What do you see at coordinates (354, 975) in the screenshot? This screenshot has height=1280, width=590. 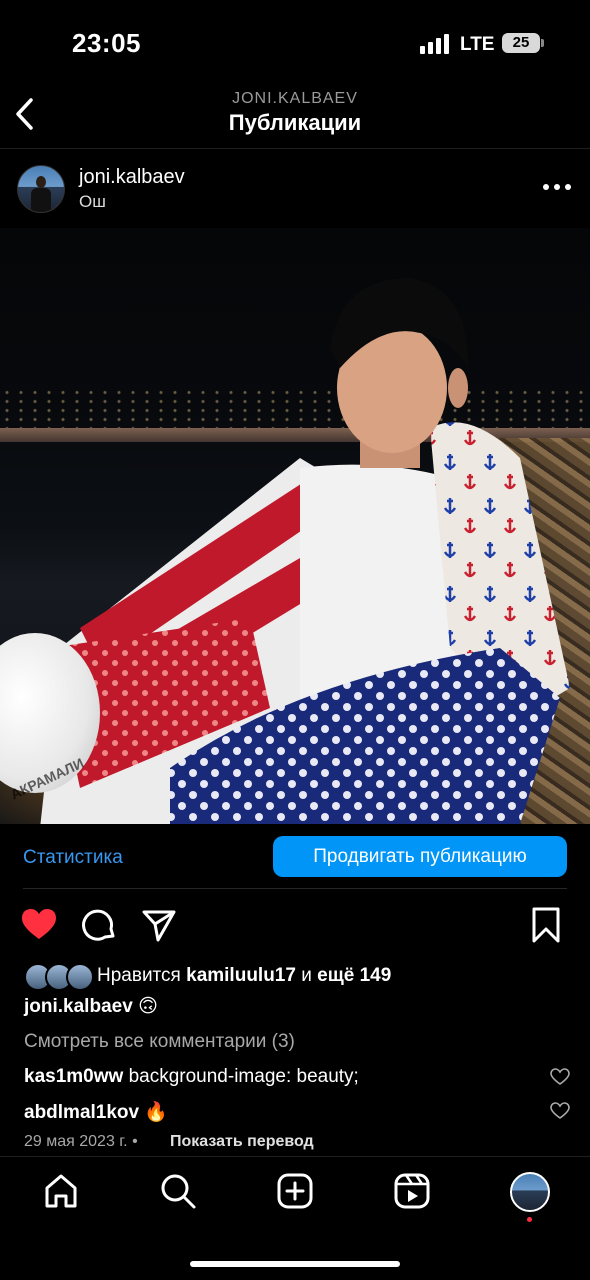 I see `likes-more: ещё 149` at bounding box center [354, 975].